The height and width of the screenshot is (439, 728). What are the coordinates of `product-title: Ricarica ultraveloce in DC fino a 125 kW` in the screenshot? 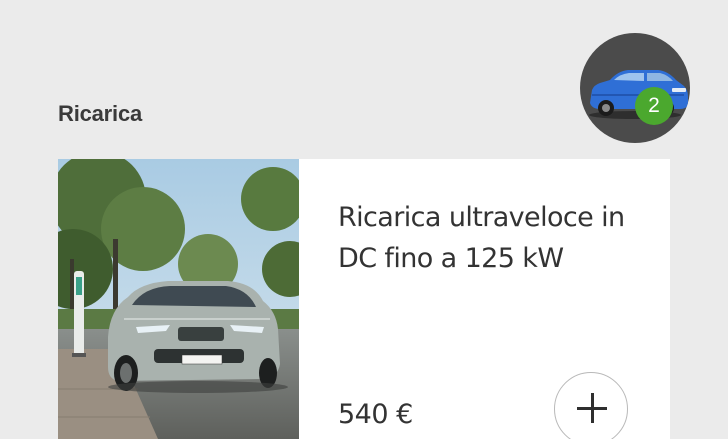 It's located at (481, 238).